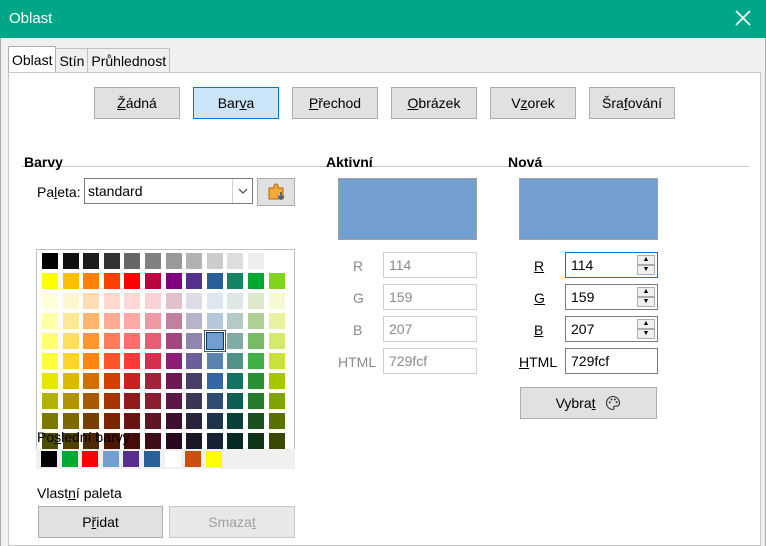  I want to click on new-b-field: 207 ▲ ▼, so click(611, 329).